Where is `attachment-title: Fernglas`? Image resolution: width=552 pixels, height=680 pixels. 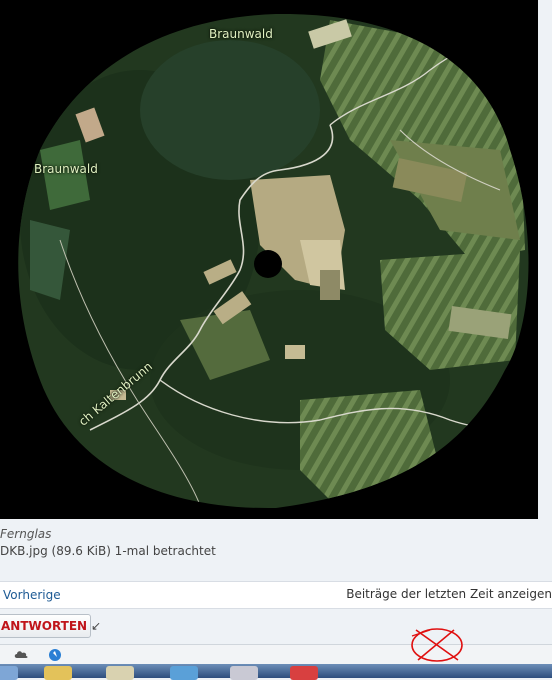 attachment-title: Fernglas is located at coordinates (26, 534).